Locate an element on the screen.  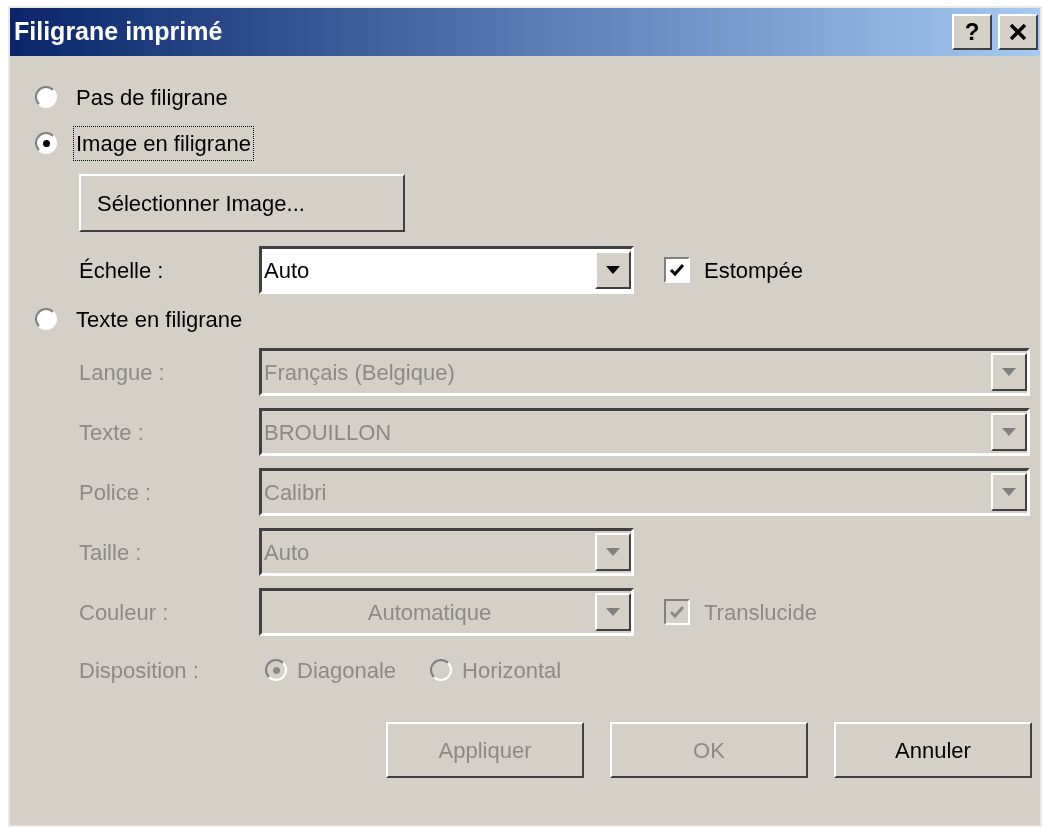
close-icon is located at coordinates (1018, 32).